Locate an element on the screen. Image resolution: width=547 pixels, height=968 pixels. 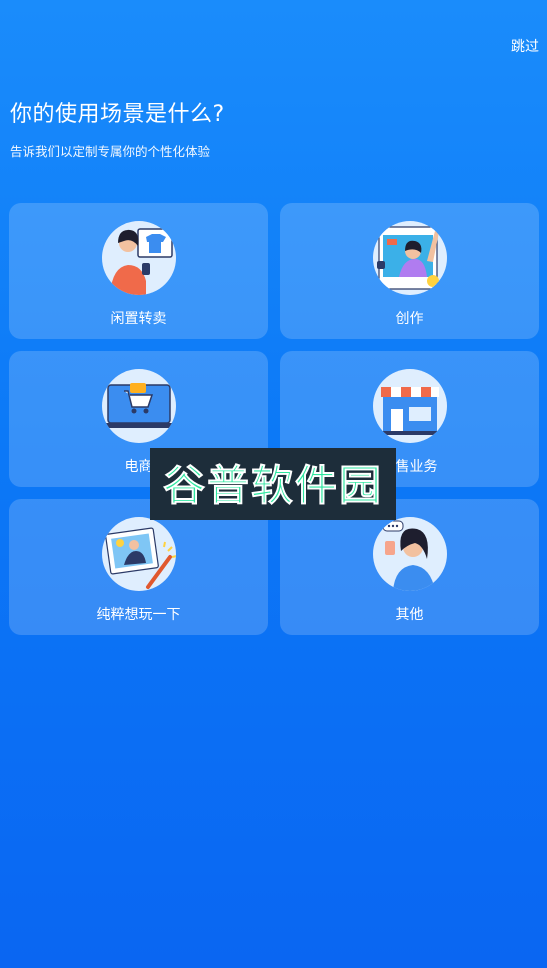
watermark-logo: 谷普软件园 is located at coordinates (273, 484).